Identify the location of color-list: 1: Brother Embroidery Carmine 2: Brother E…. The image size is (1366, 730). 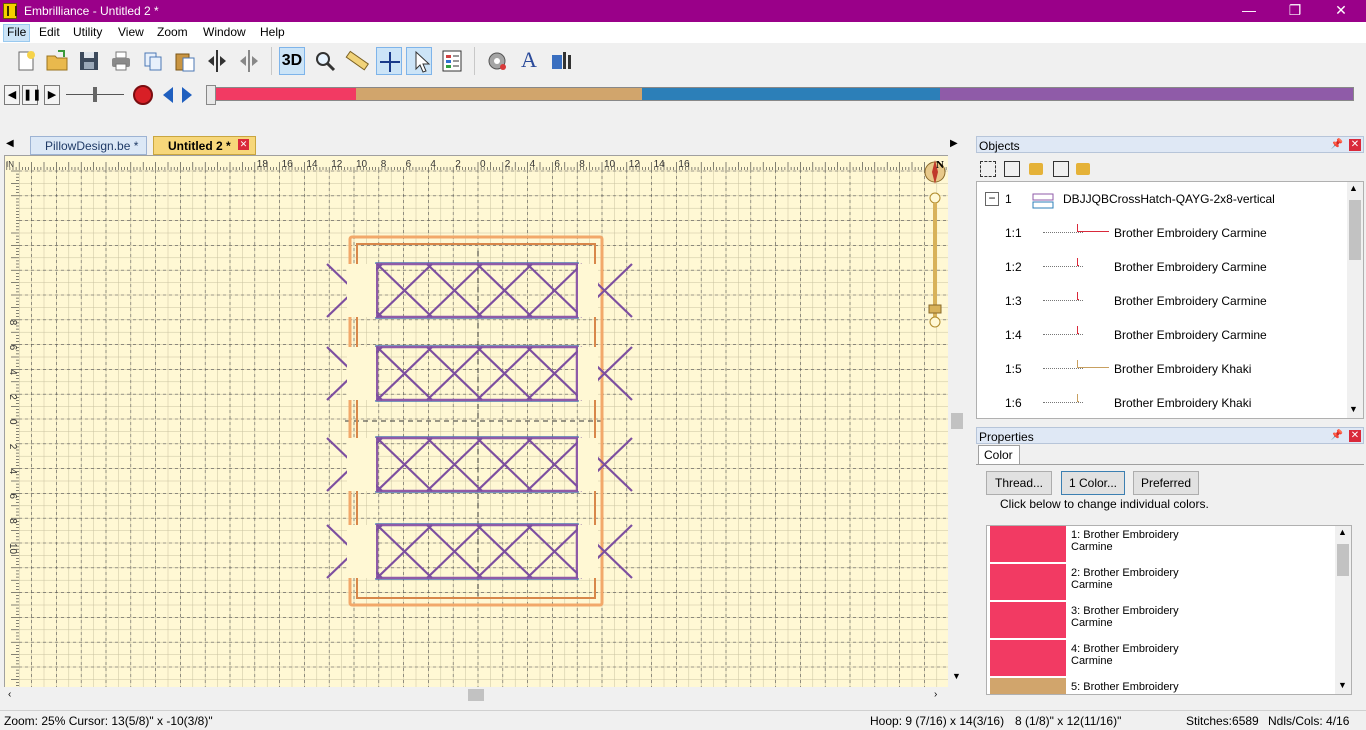
(1169, 610).